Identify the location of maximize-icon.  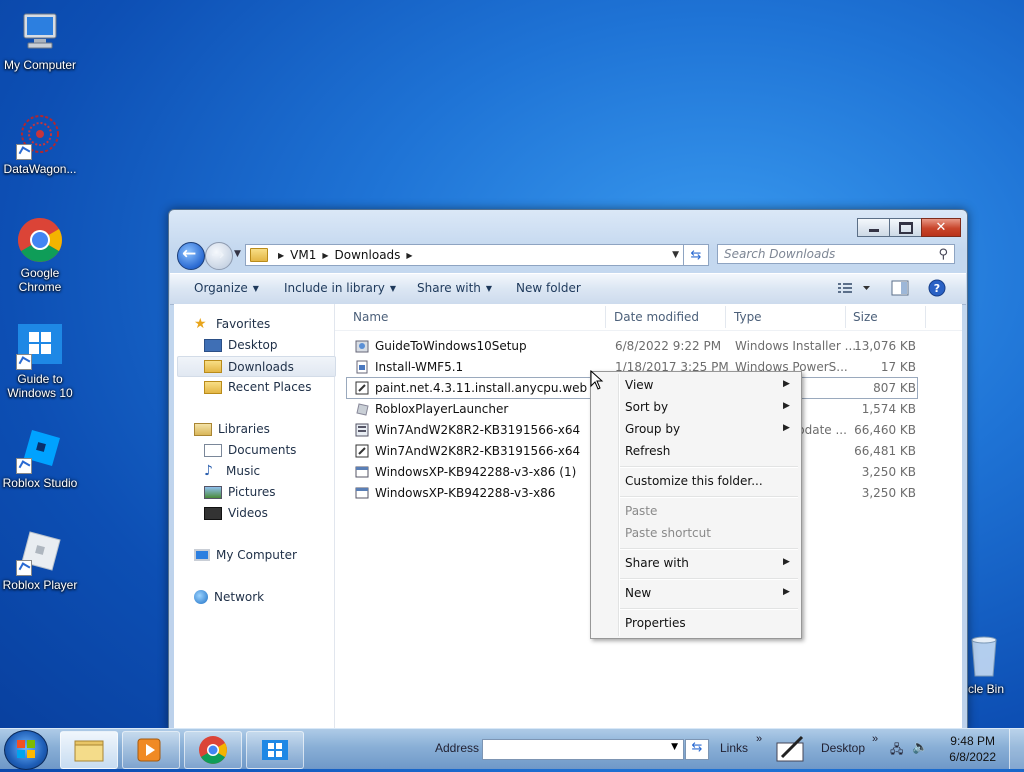
(905, 227).